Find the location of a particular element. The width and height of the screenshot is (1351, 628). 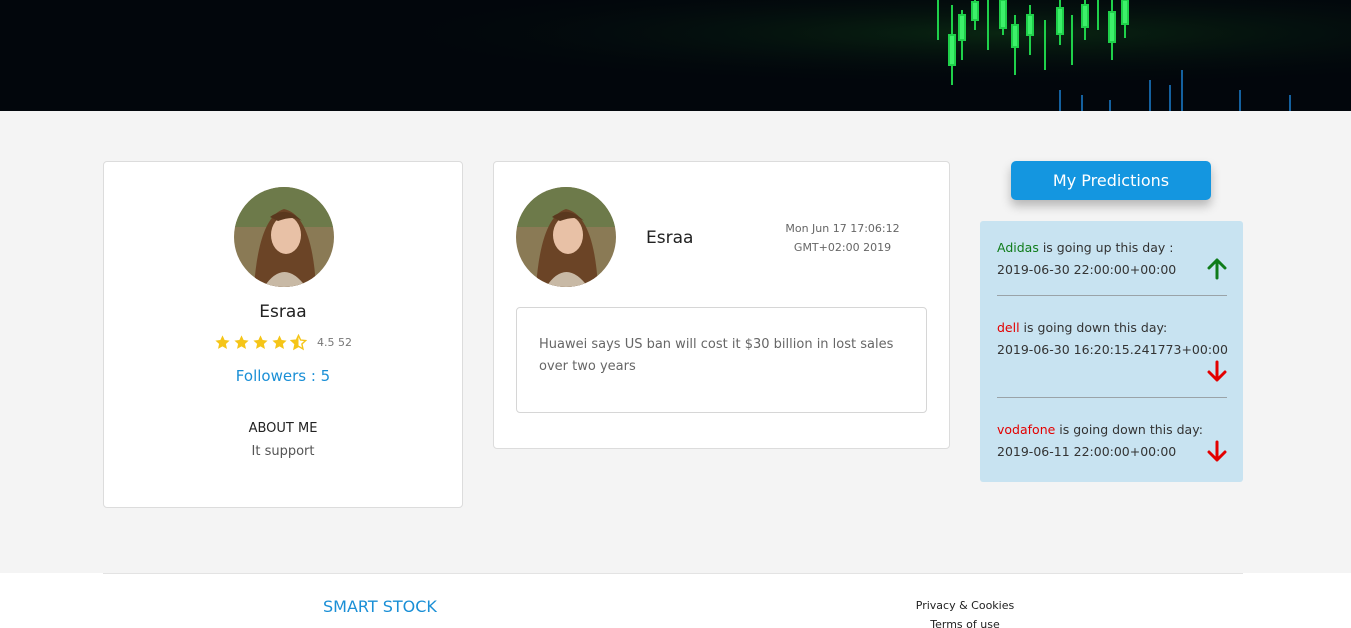

prediction-date: 2019-06-30 16:20:15.241773+00:00 is located at coordinates (1112, 349).